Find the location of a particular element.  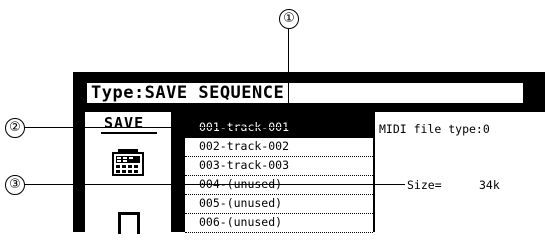

midi-file-type: MIDI file type:0 is located at coordinates (434, 129).